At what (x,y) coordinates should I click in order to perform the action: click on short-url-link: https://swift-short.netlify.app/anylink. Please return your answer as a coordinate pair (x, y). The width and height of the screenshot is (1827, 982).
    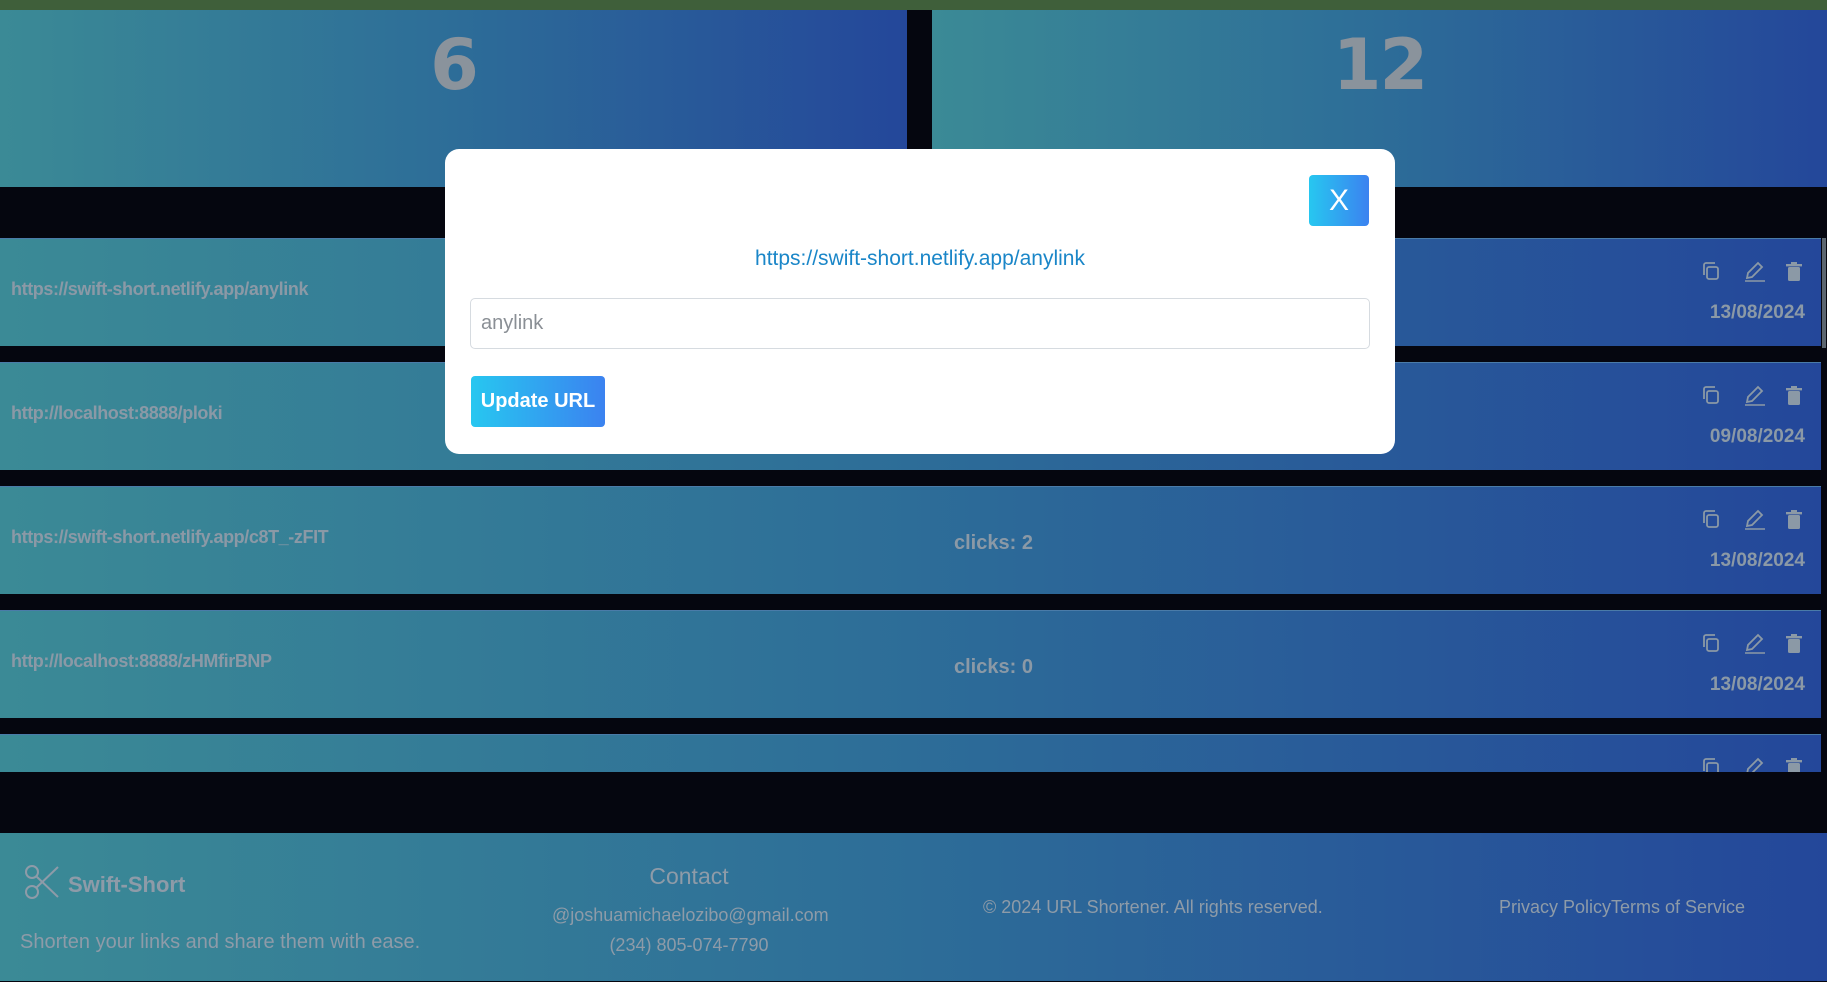
    Looking at the image, I should click on (920, 259).